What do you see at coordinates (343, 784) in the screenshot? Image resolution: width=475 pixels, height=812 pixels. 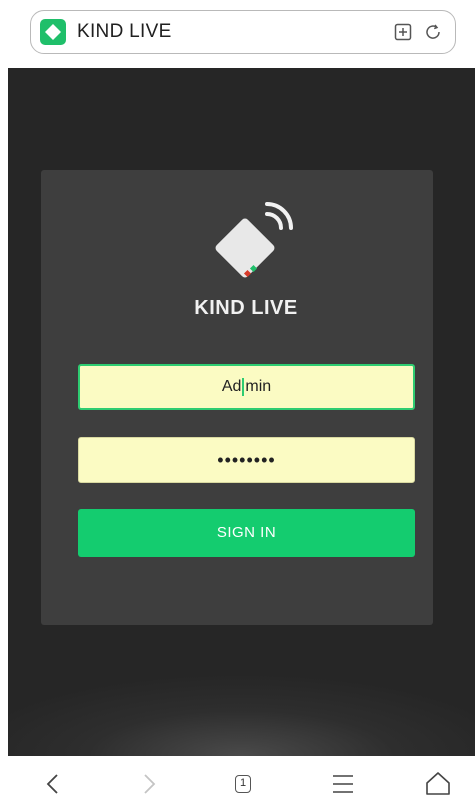 I see `menu-icon` at bounding box center [343, 784].